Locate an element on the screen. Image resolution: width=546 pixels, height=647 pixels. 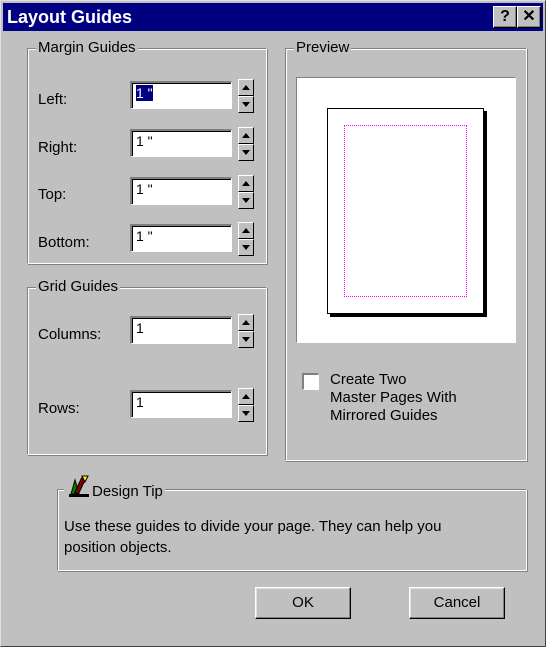
mirrored-guides-checkbox is located at coordinates (310, 381).